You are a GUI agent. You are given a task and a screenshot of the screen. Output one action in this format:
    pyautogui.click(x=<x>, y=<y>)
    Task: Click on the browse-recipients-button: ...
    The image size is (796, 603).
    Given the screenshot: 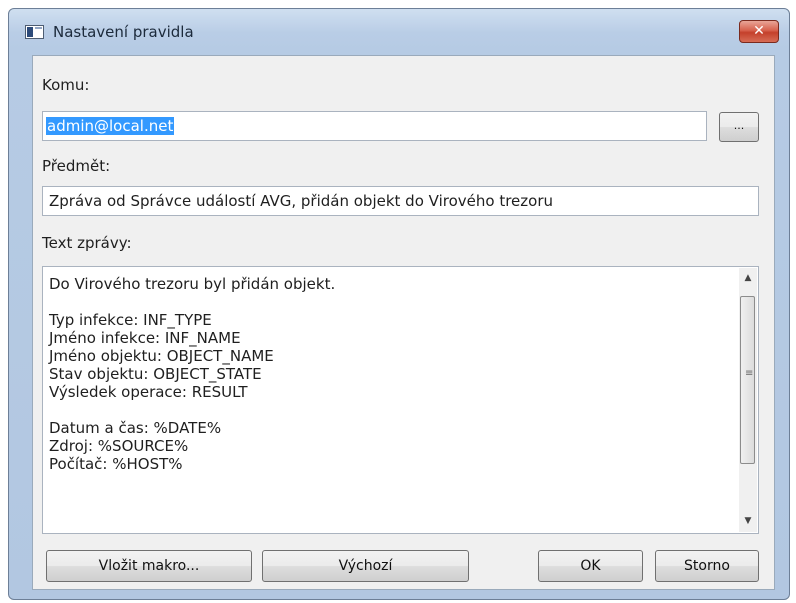 What is the action you would take?
    pyautogui.click(x=739, y=127)
    